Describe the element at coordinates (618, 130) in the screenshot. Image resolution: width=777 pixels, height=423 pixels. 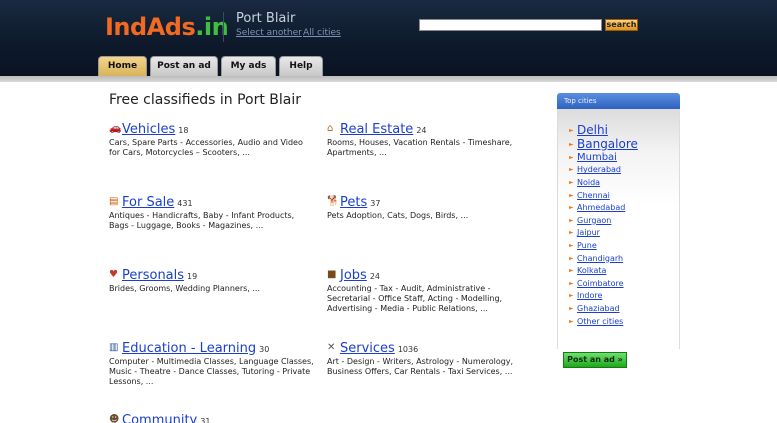
I see `city-item: ► Delhi` at that location.